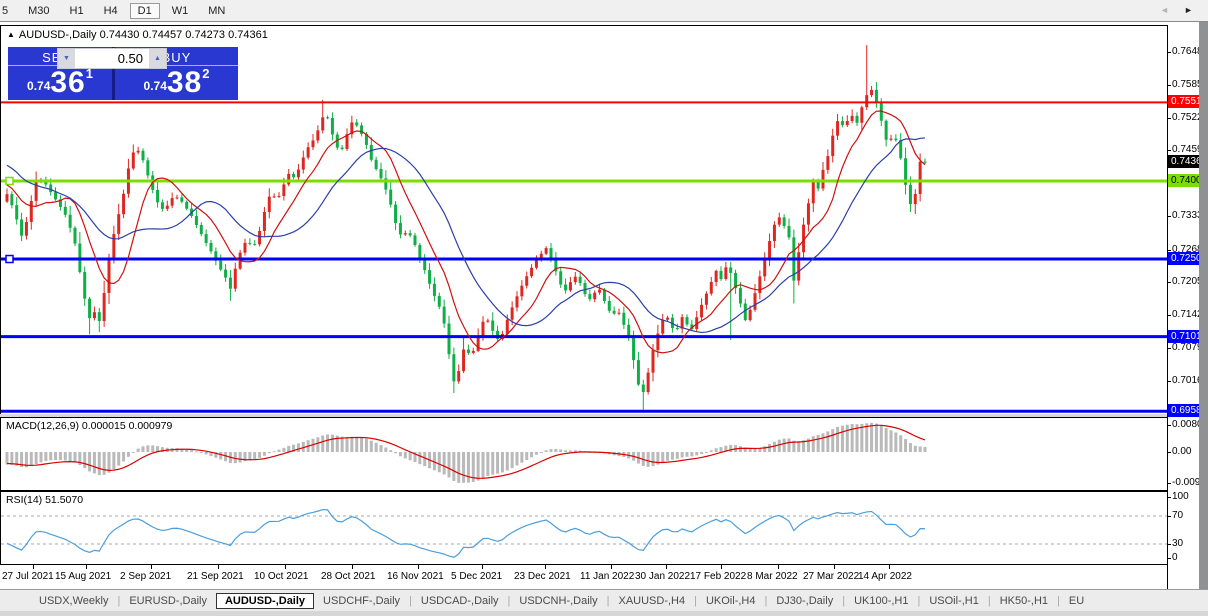  What do you see at coordinates (881, 601) in the screenshot?
I see `chart-tab-uk100h1: UK100-,H1` at bounding box center [881, 601].